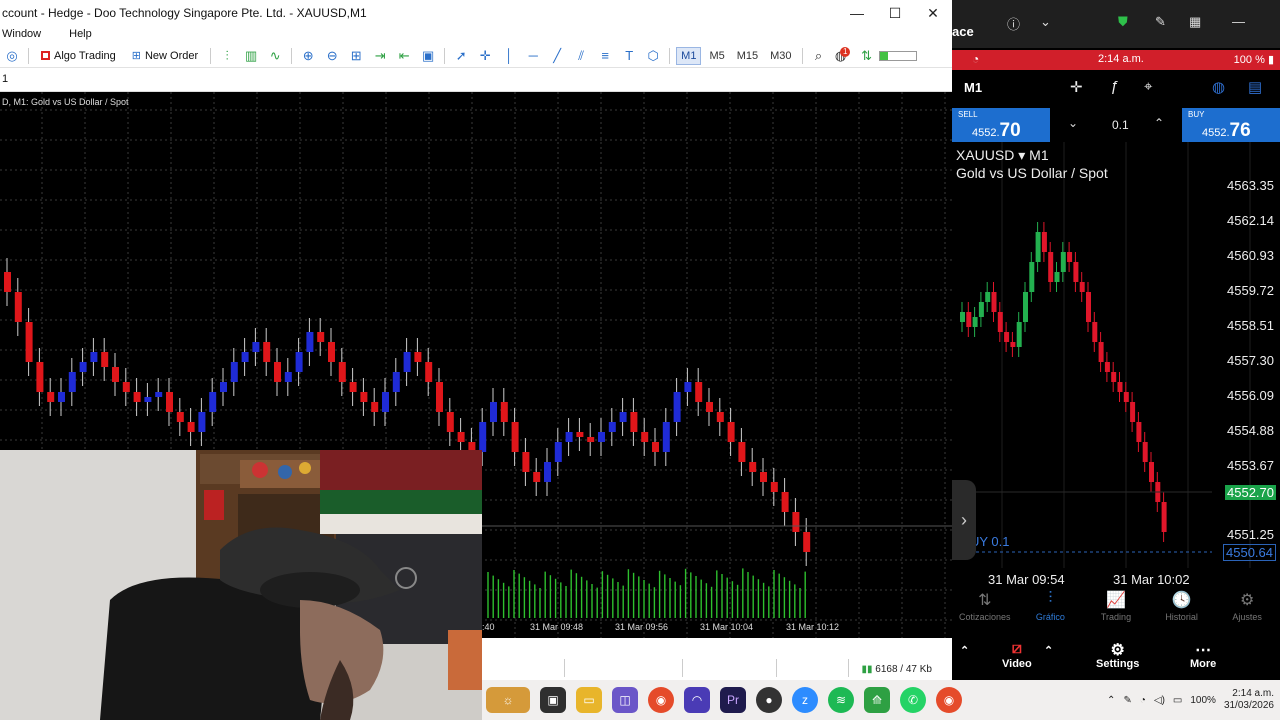 This screenshot has width=1280, height=720. I want to click on indicator-icon: ƒ, so click(1114, 86).